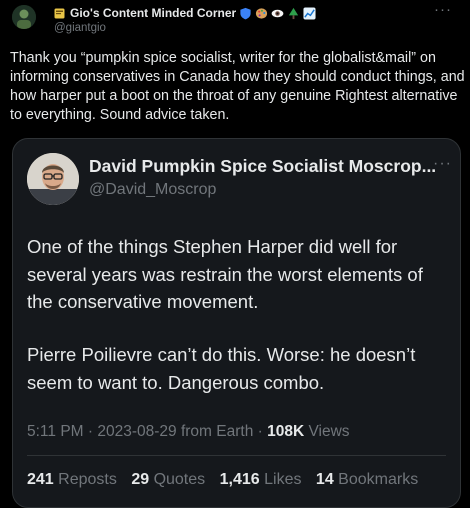  What do you see at coordinates (55, 431) in the screenshot?
I see `post-time: 5:11 PM` at bounding box center [55, 431].